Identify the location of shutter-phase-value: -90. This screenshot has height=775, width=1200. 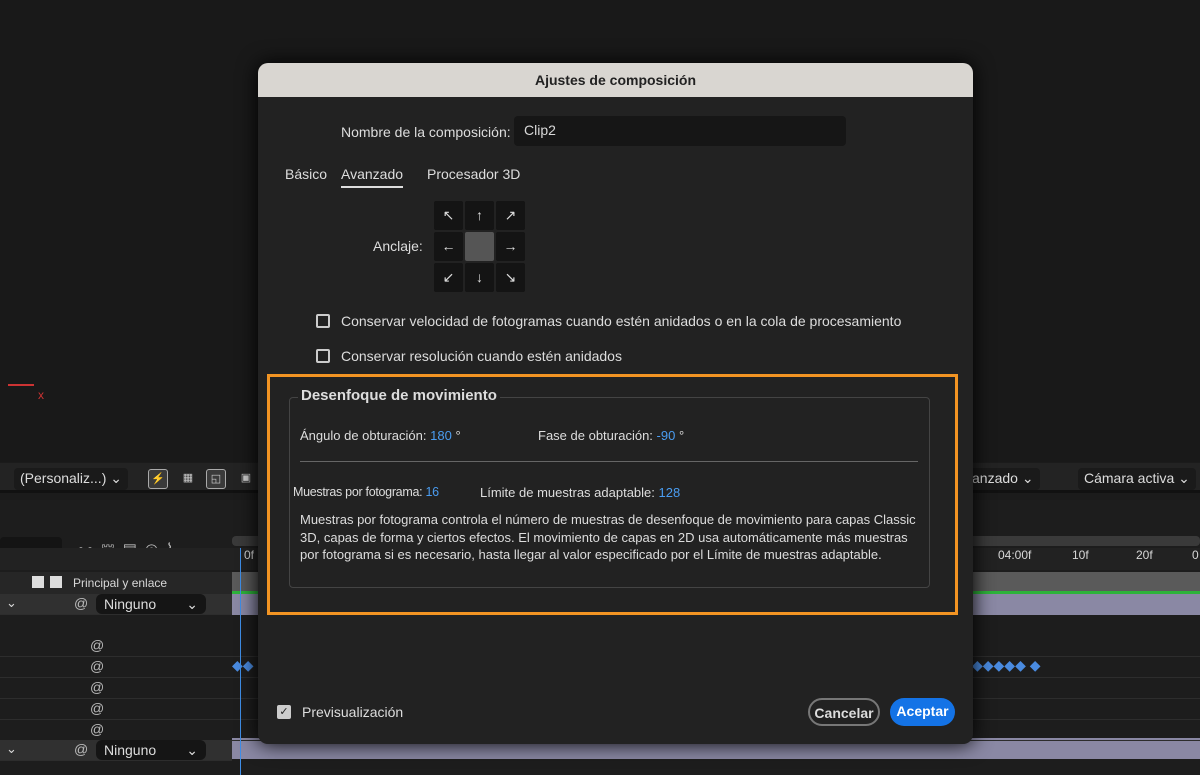
(666, 435).